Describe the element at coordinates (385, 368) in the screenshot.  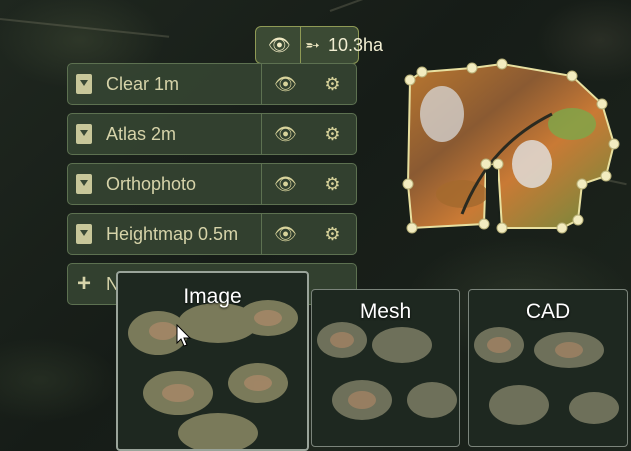
I see `style-card-mesh: Mesh` at that location.